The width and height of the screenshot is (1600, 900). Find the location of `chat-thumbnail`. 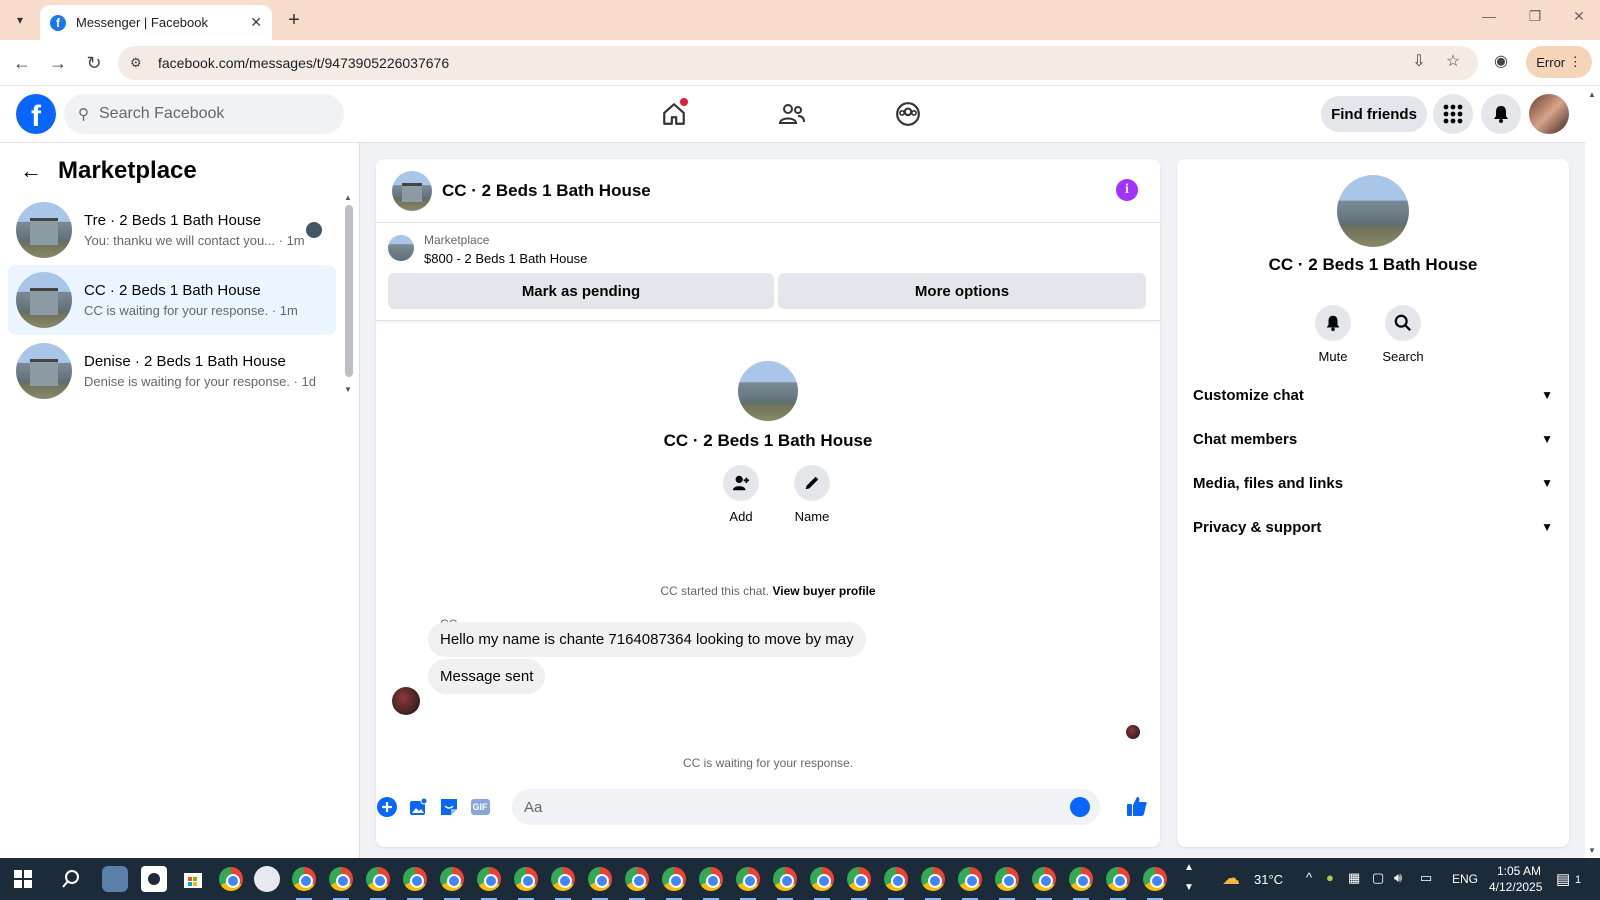

chat-thumbnail is located at coordinates (412, 190).